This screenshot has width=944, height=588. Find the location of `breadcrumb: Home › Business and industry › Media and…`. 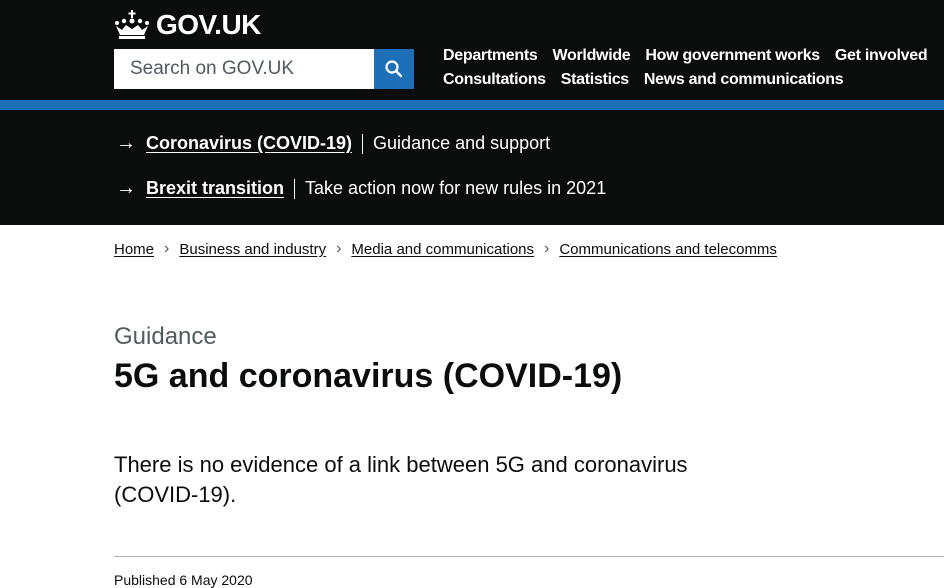

breadcrumb: Home › Business and industry › Media and… is located at coordinates (445, 249).